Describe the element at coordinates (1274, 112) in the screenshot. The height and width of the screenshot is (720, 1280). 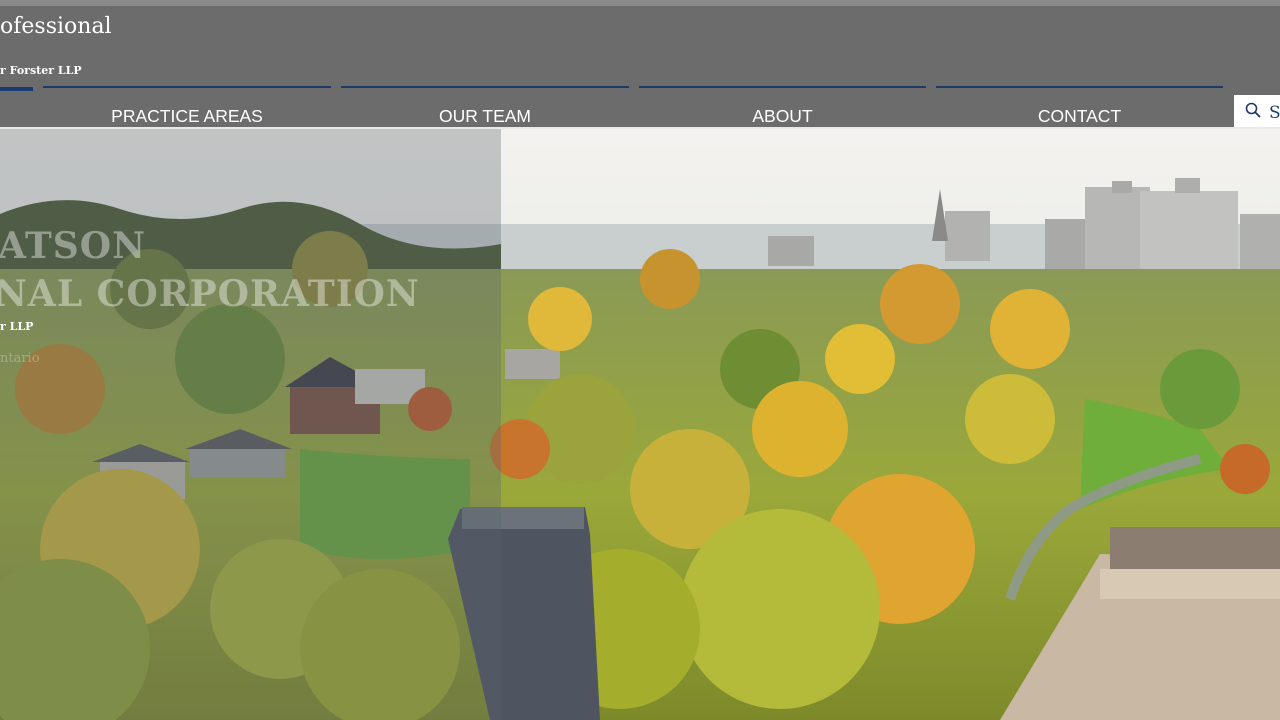
I see `search-input` at that location.